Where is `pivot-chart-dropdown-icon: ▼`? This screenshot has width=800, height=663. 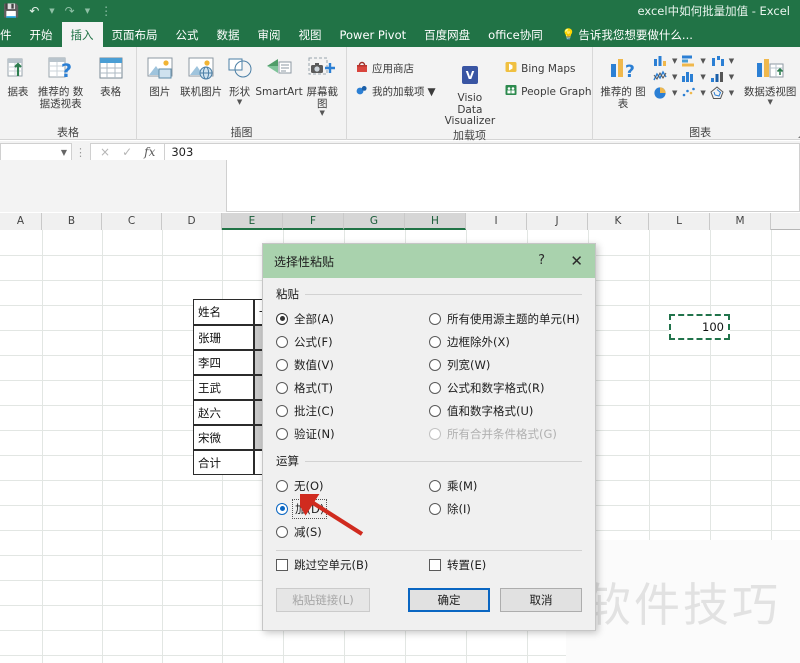 pivot-chart-dropdown-icon: ▼ is located at coordinates (769, 101).